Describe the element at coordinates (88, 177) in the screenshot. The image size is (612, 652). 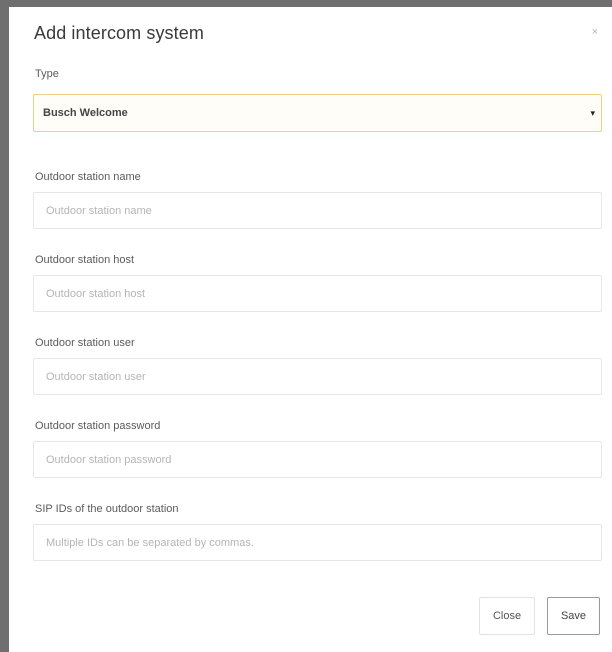
I see `outdoor-station-name-label: Outdoor station name` at that location.